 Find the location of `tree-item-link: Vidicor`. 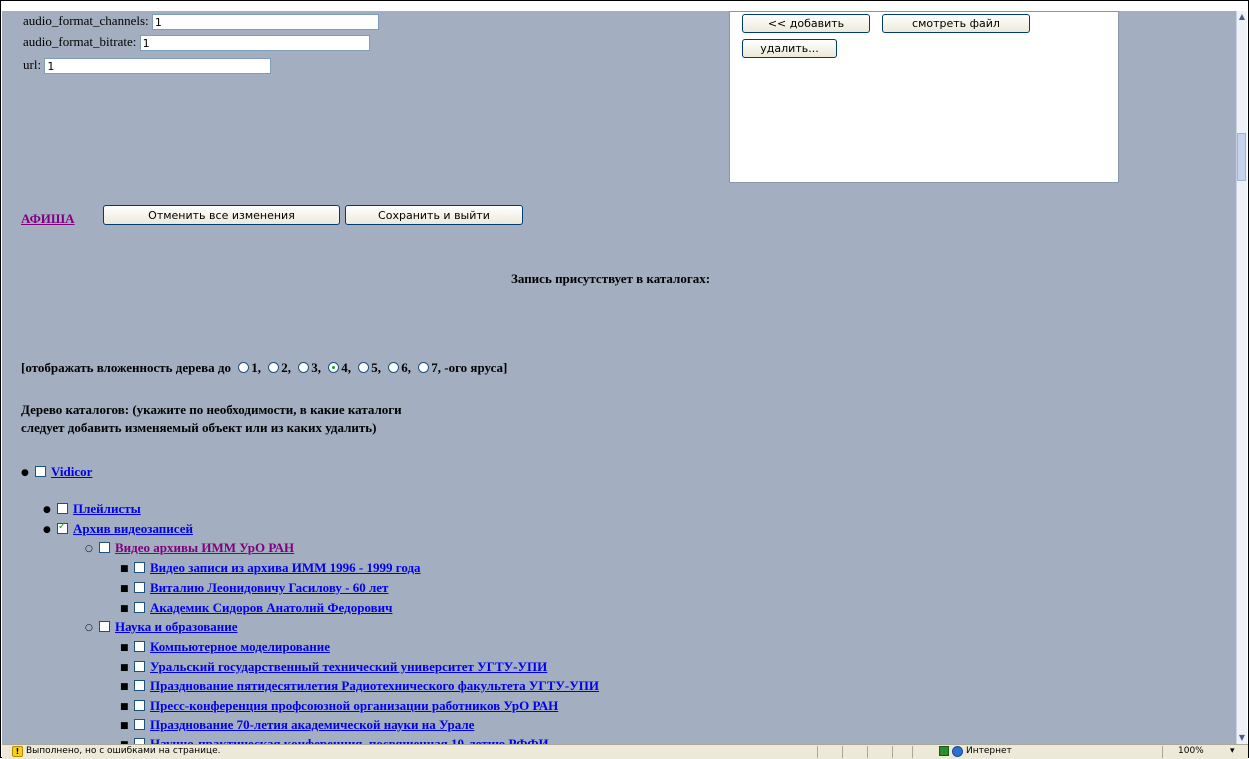

tree-item-link: Vidicor is located at coordinates (71, 471).